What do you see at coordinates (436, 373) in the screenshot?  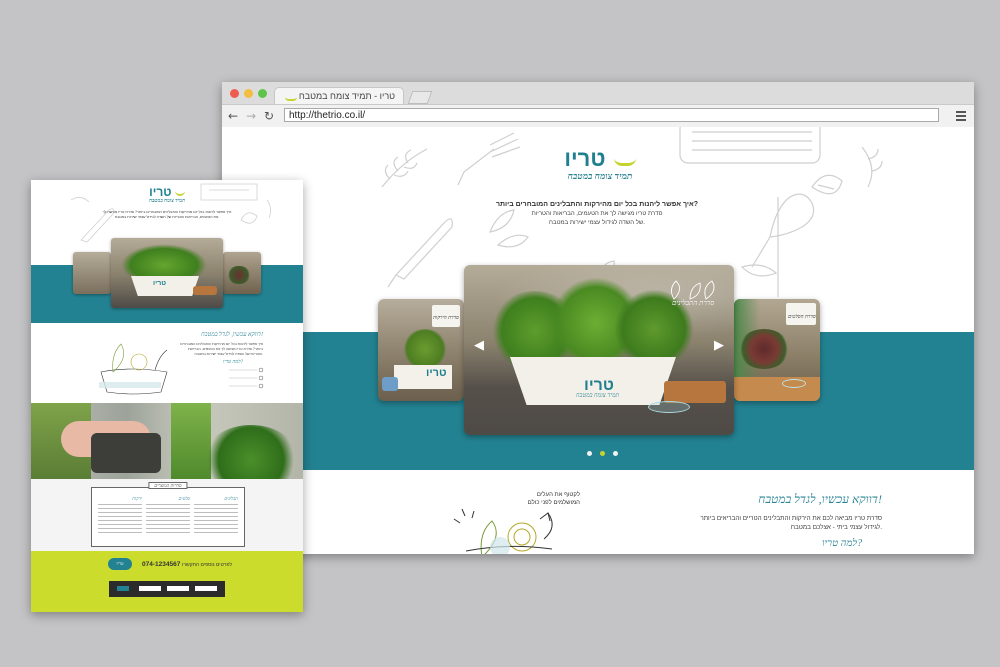 I see `planter-logo: טריו` at bounding box center [436, 373].